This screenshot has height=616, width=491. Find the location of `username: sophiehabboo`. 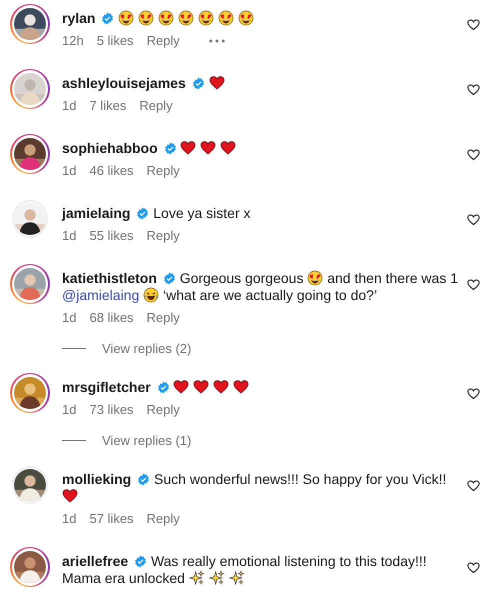

username: sophiehabboo is located at coordinates (110, 148).